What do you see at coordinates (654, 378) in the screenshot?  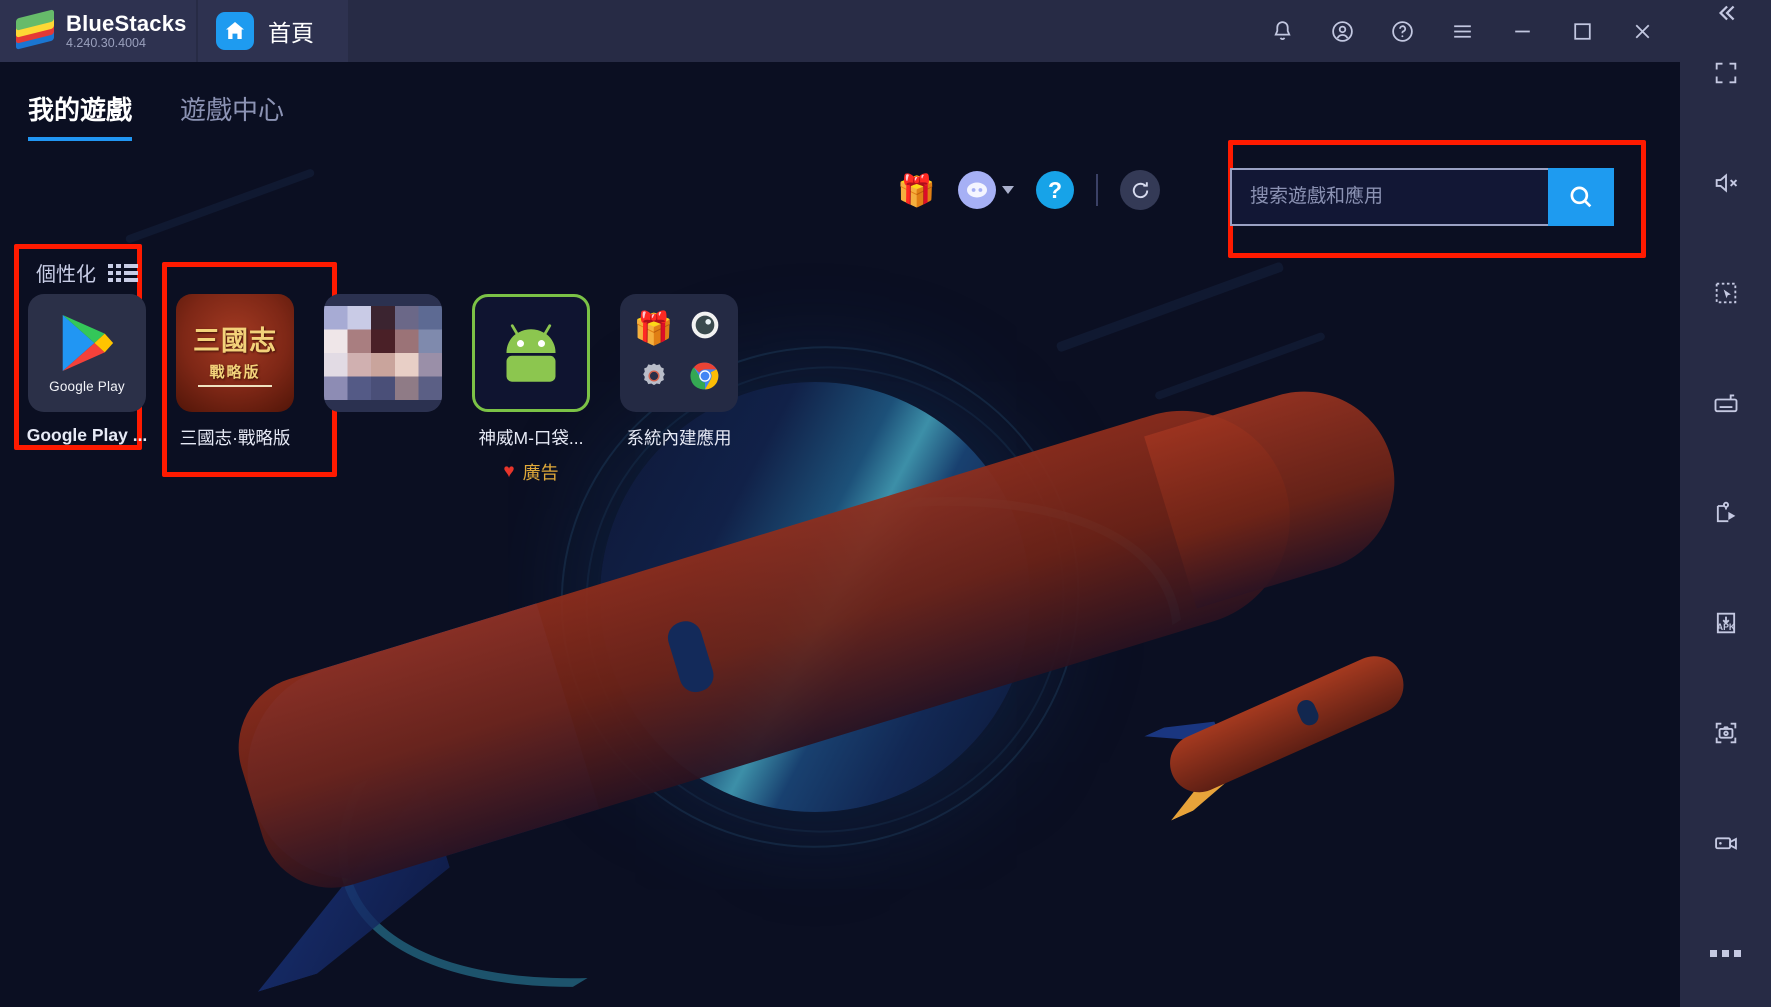 I see `settings-gear-icon` at bounding box center [654, 378].